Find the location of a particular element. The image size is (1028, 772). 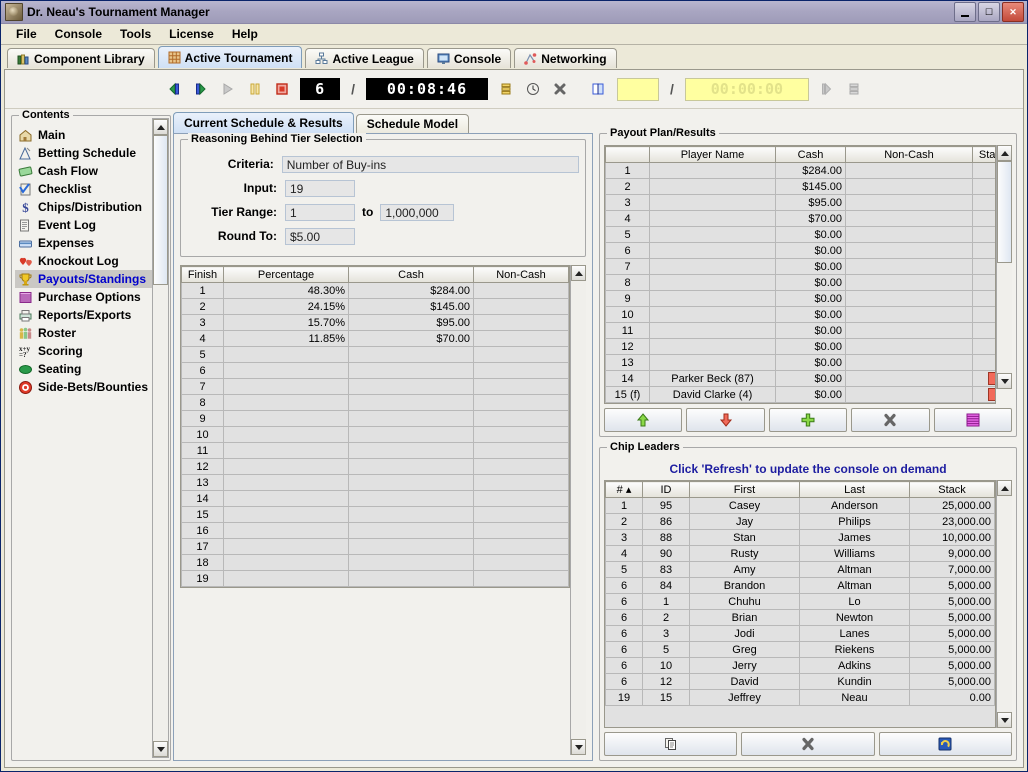

tab-active-league: Active League is located at coordinates (364, 58).